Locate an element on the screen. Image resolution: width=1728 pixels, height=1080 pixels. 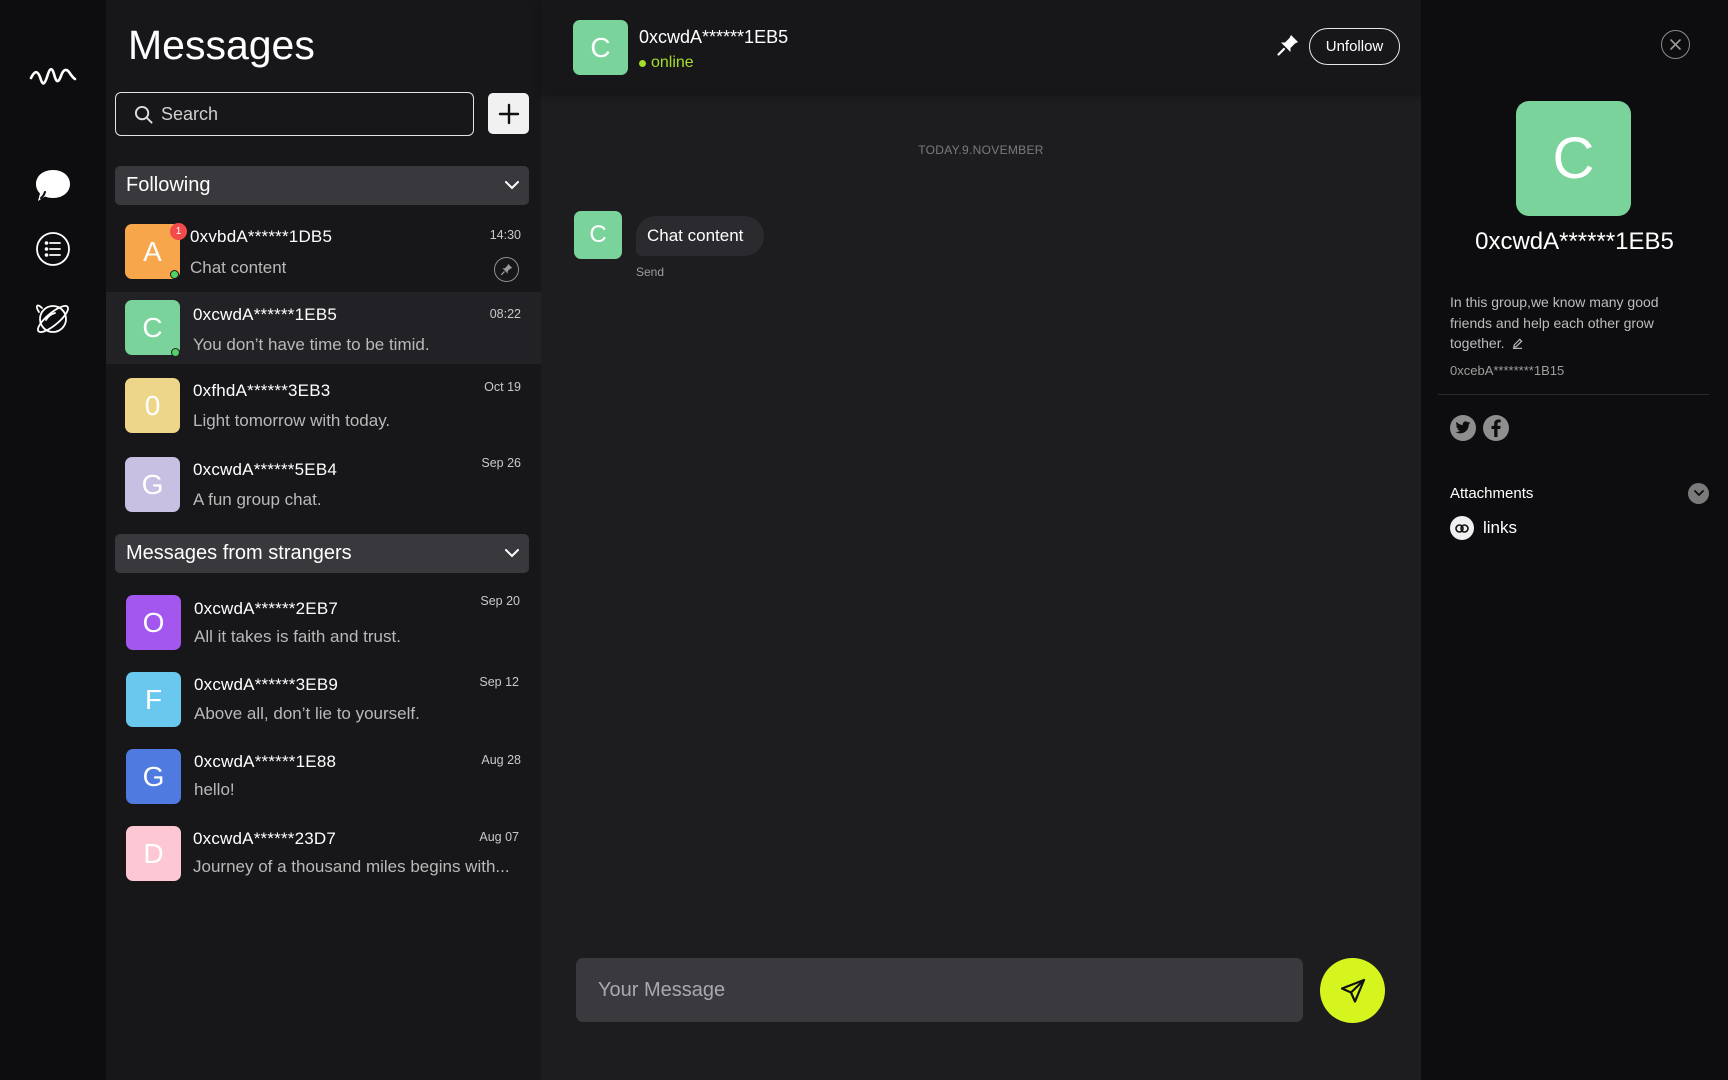
search-box is located at coordinates (294, 114).